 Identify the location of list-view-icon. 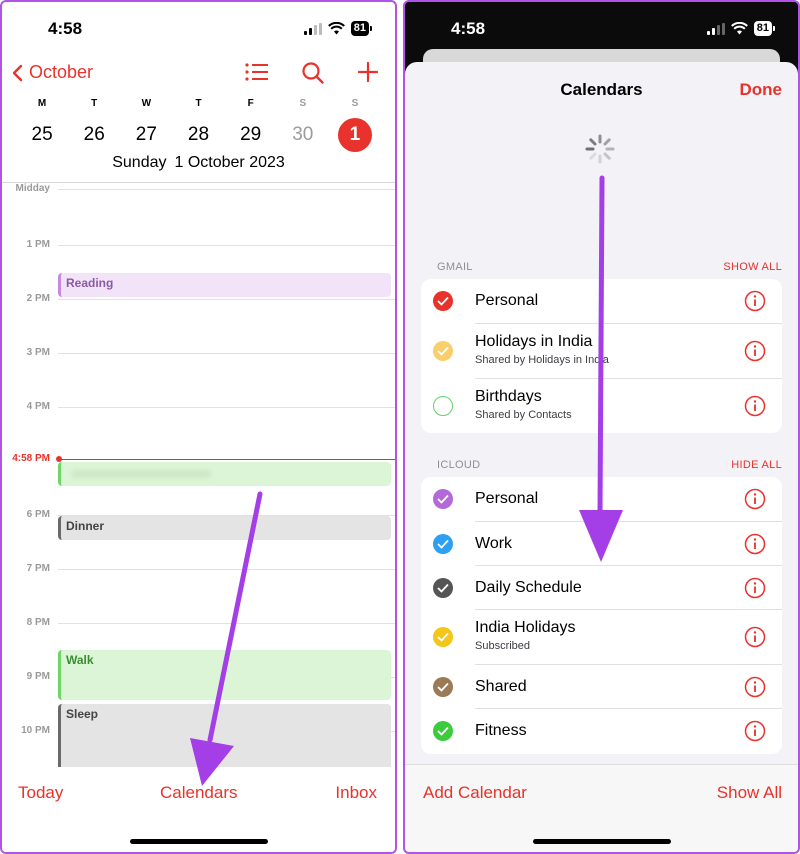
(257, 72).